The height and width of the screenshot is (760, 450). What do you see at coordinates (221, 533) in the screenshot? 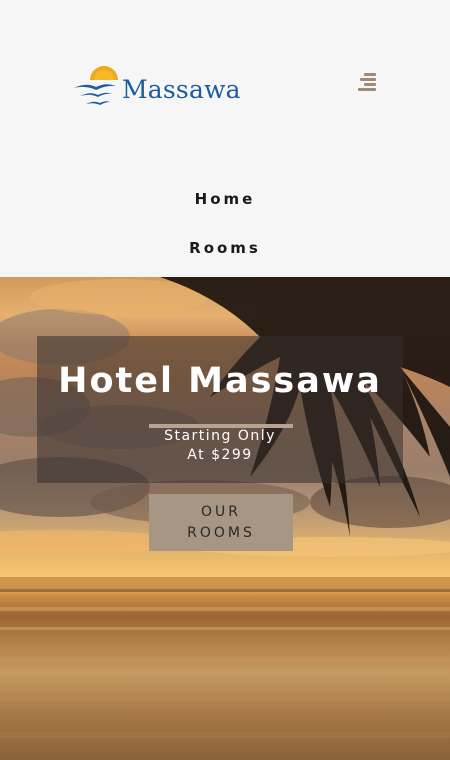
I see `our-rooms-button-line-2: ROOMS` at bounding box center [221, 533].